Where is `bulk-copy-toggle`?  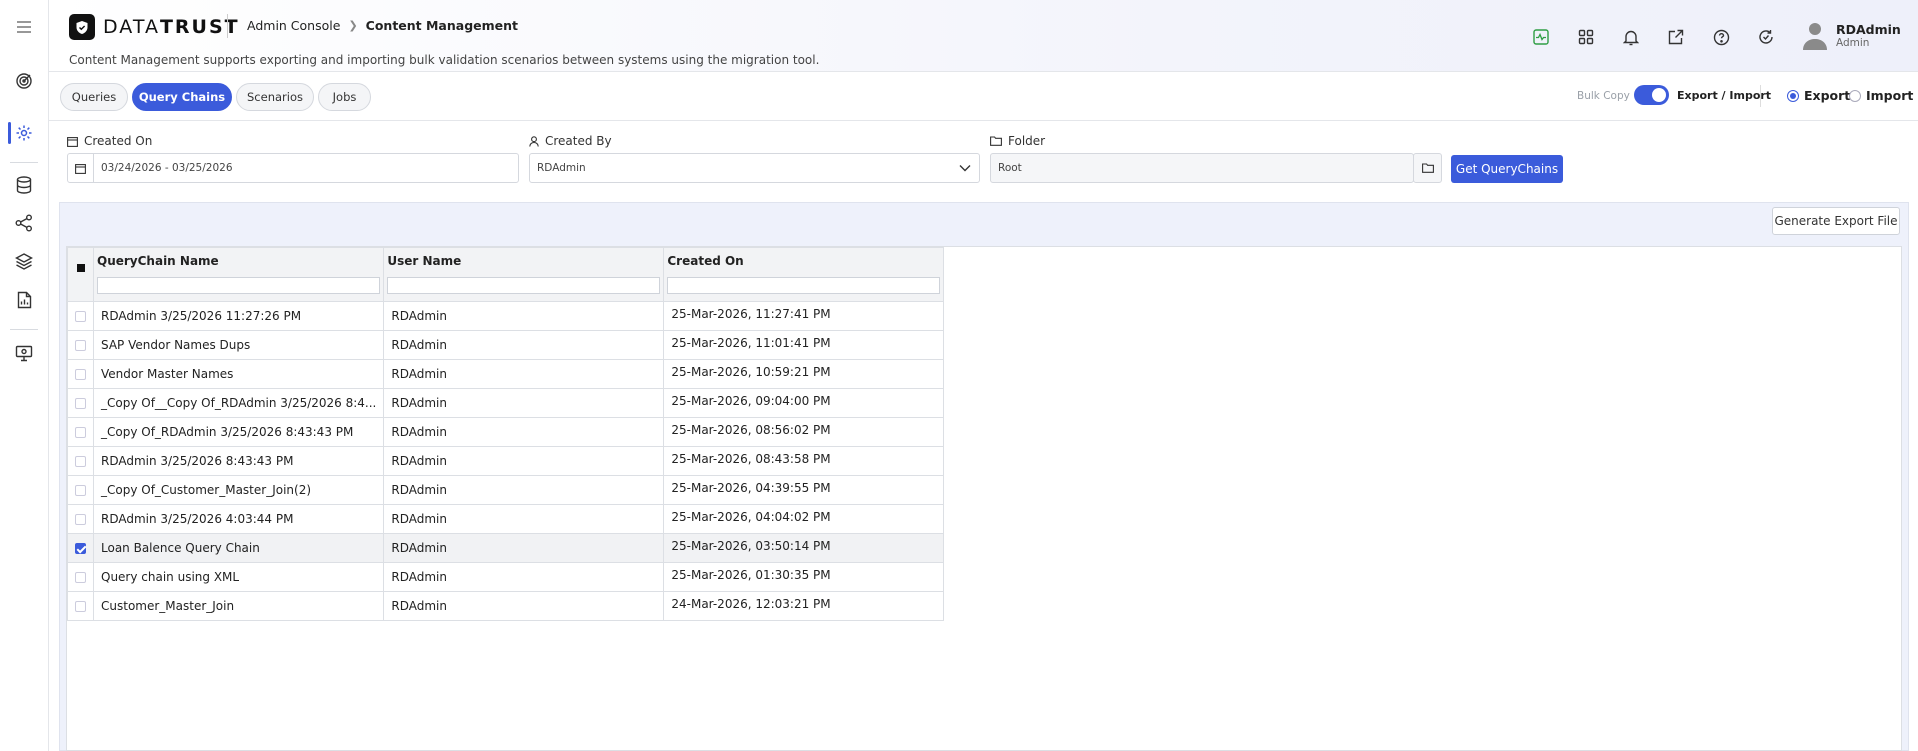 bulk-copy-toggle is located at coordinates (1651, 95).